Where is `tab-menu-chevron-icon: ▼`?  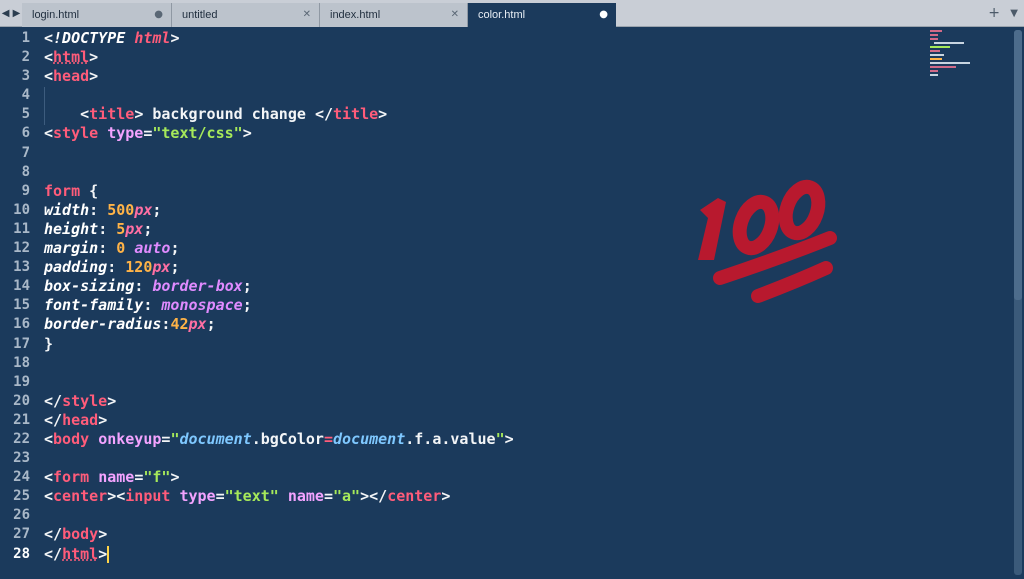 tab-menu-chevron-icon: ▼ is located at coordinates (1014, 13).